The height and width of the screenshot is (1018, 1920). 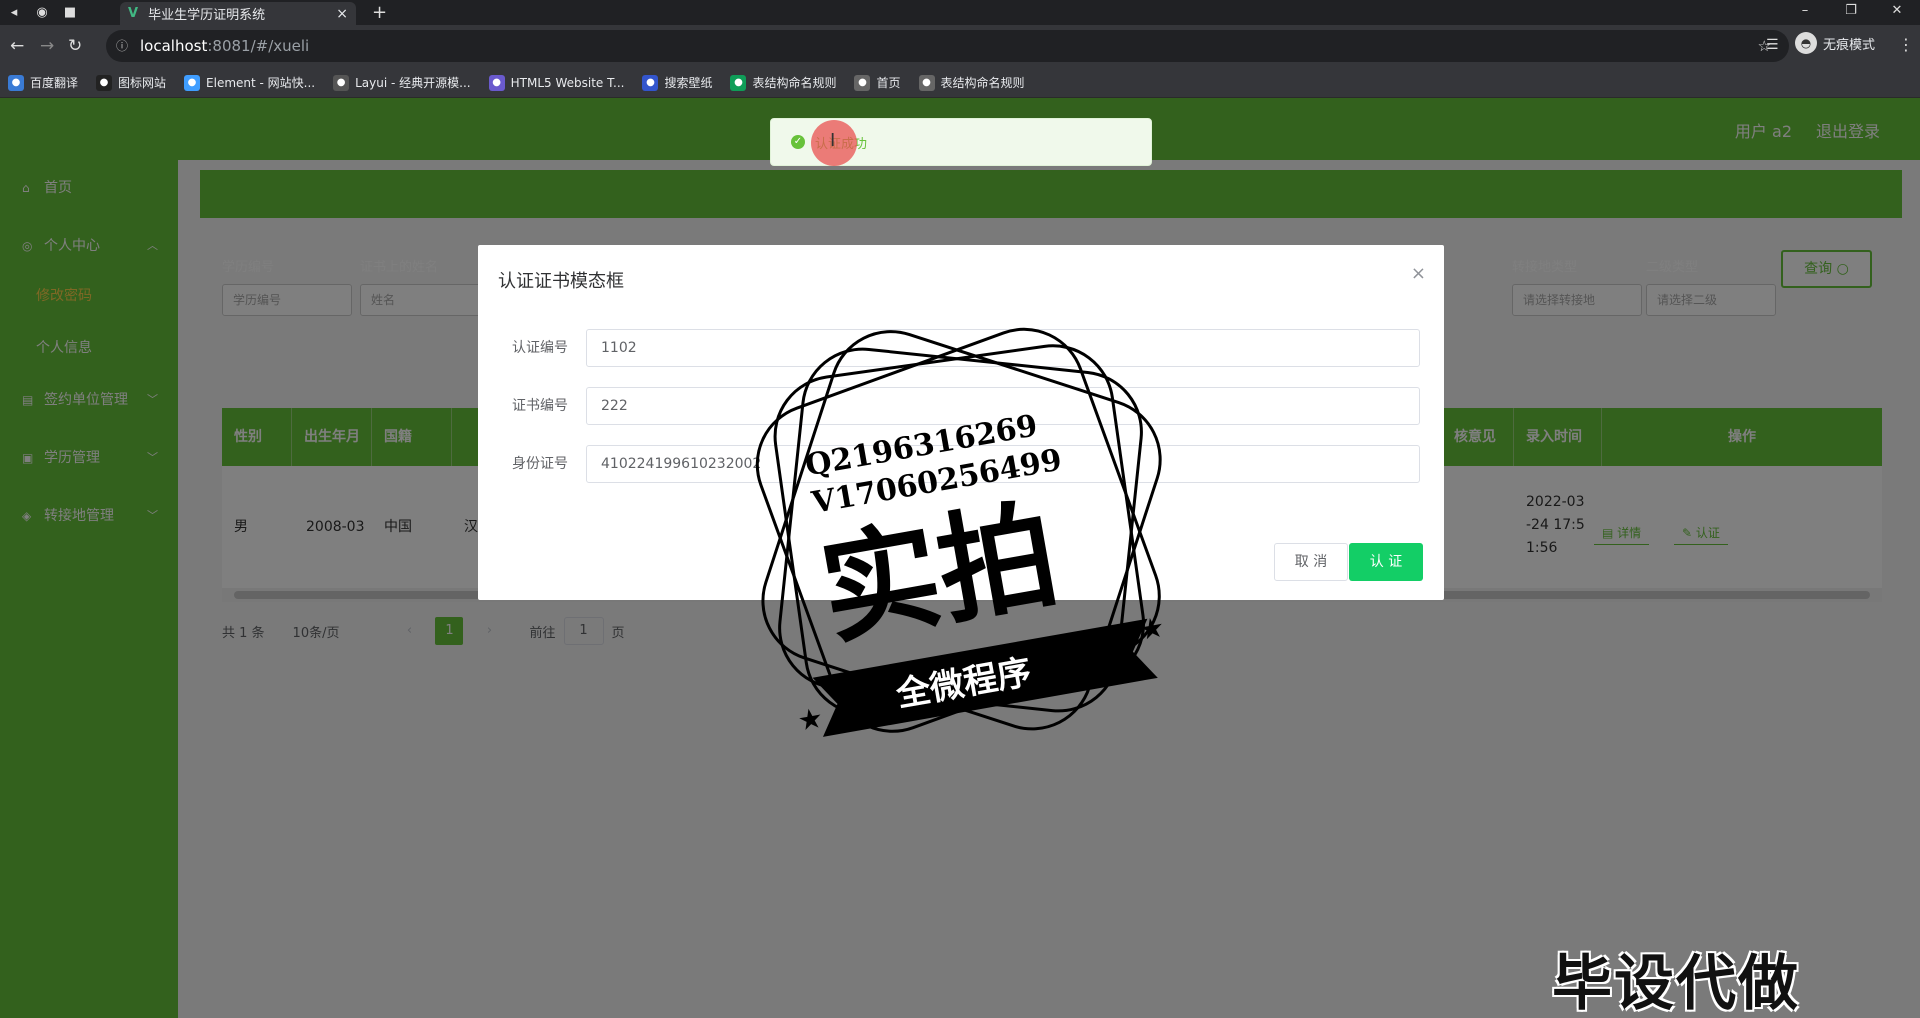 I want to click on new-tab-icon: +, so click(x=379, y=12).